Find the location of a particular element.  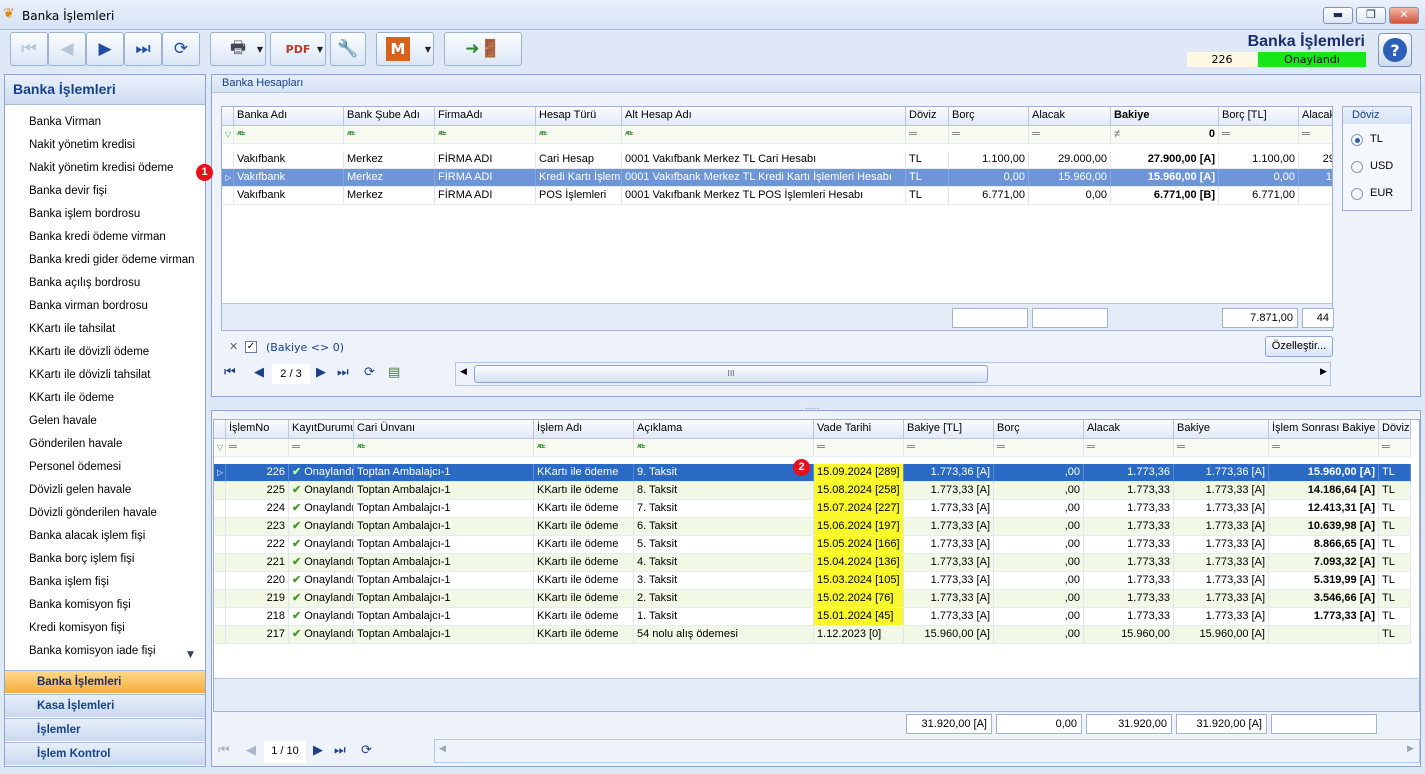

close-button: ✕ is located at coordinates (1404, 15).